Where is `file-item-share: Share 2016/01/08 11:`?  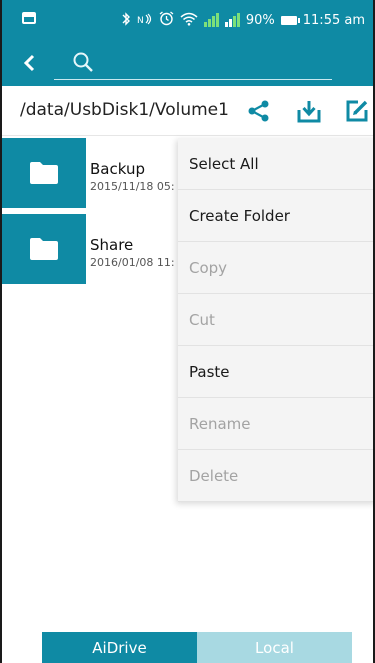 file-item-share: Share 2016/01/08 11: is located at coordinates (90, 249).